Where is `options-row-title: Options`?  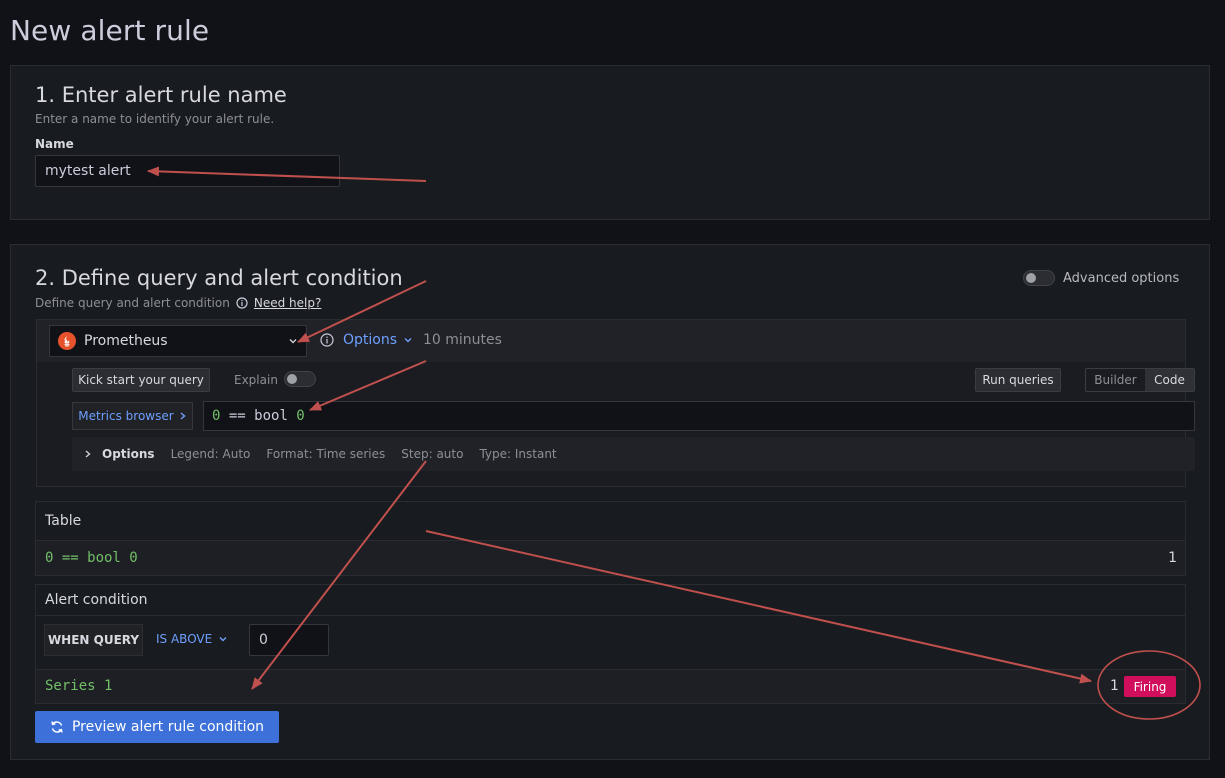 options-row-title: Options is located at coordinates (128, 454).